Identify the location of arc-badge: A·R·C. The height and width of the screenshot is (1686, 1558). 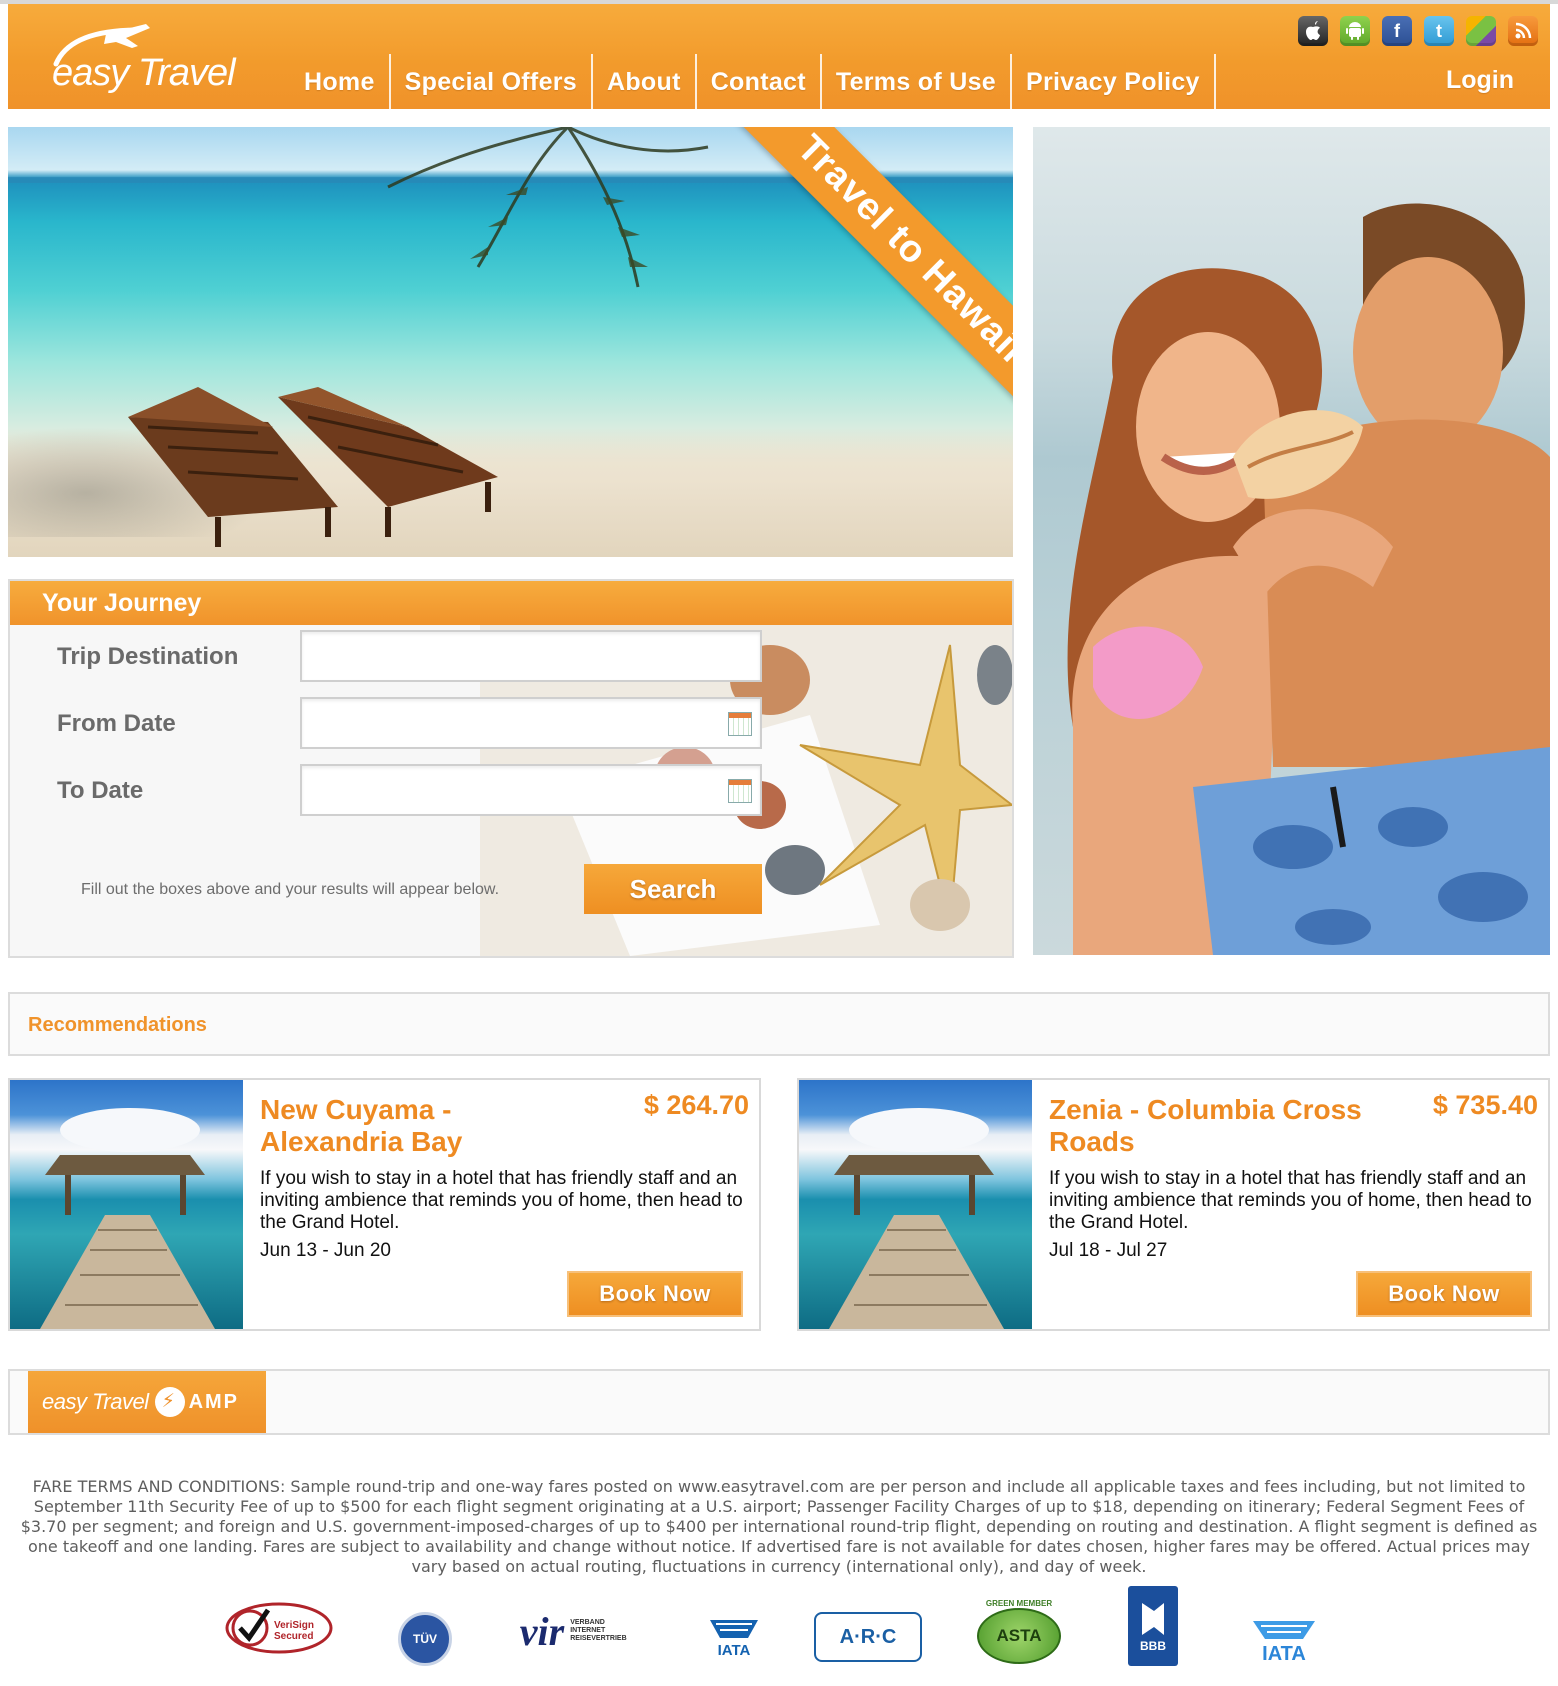
(868, 1637).